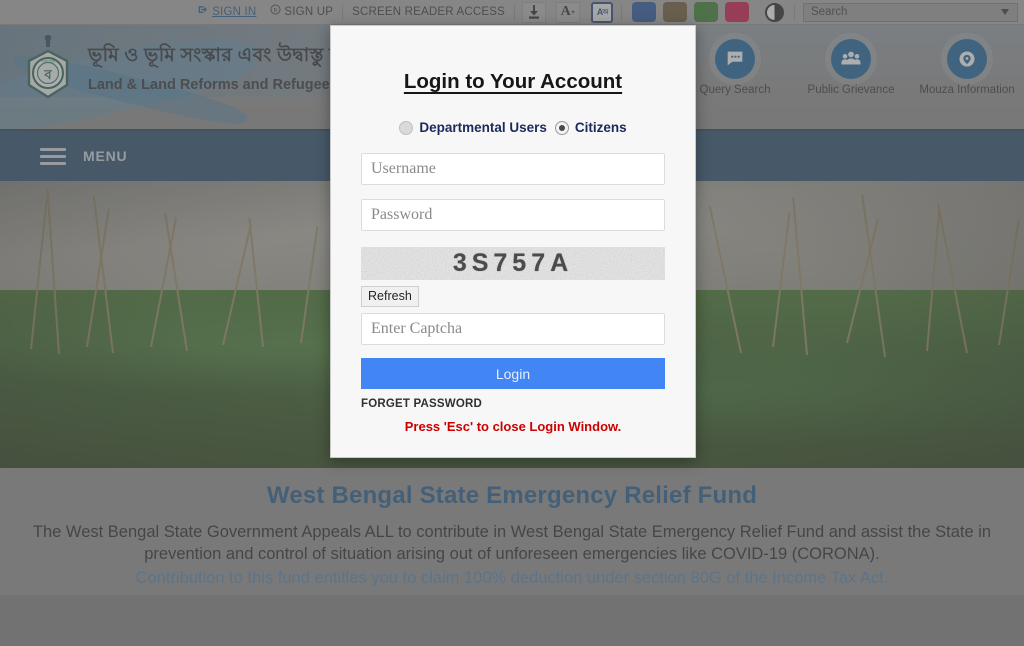 This screenshot has height=646, width=1024. What do you see at coordinates (644, 12) in the screenshot?
I see `theme-swatch-blue` at bounding box center [644, 12].